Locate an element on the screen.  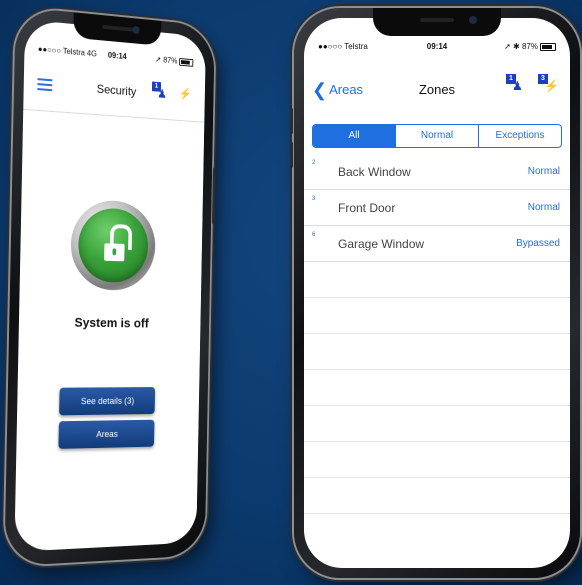
battery-indicator: ➚ 87% is located at coordinates (174, 61).